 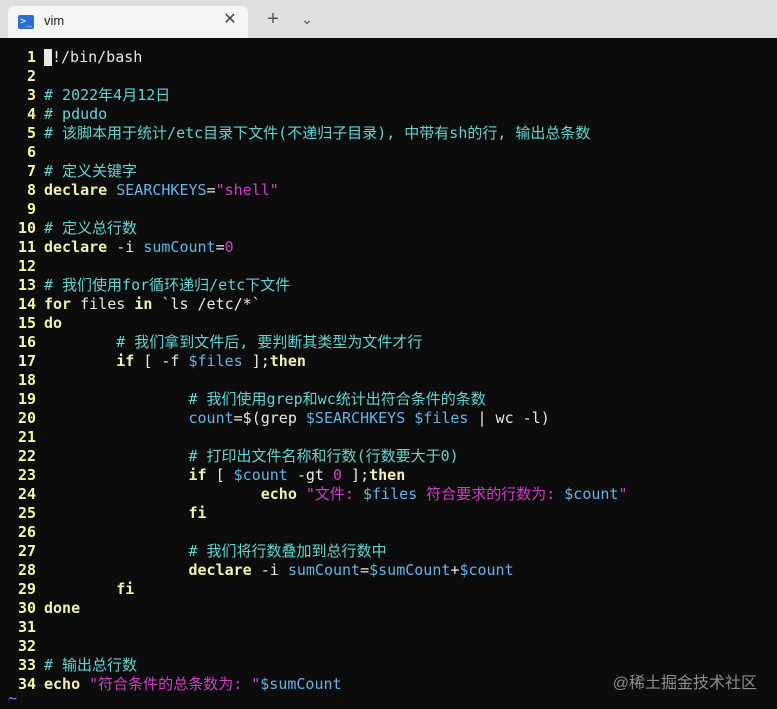 I want to click on line-number: 10, so click(x=26, y=228).